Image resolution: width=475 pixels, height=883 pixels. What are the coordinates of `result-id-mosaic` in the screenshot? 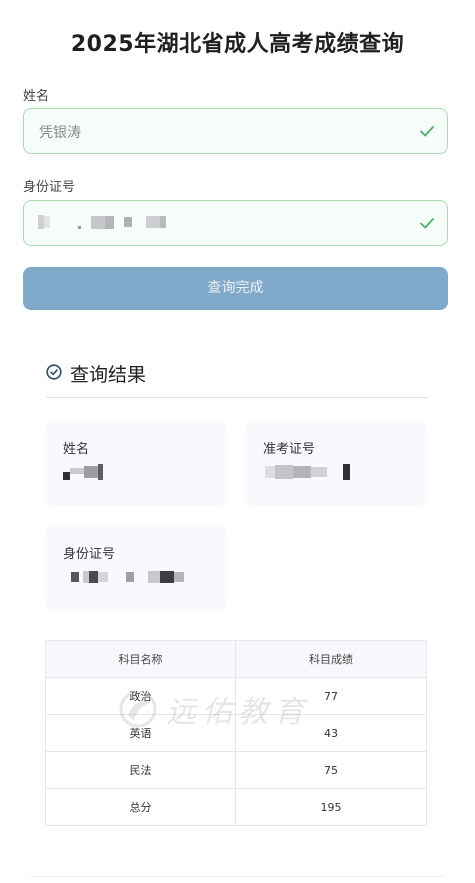 It's located at (127, 577).